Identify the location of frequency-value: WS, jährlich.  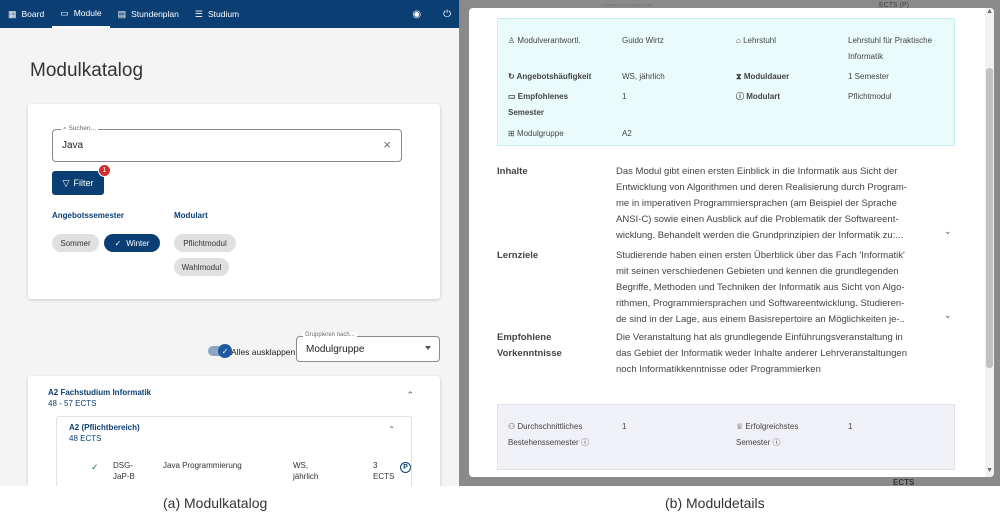
(643, 76).